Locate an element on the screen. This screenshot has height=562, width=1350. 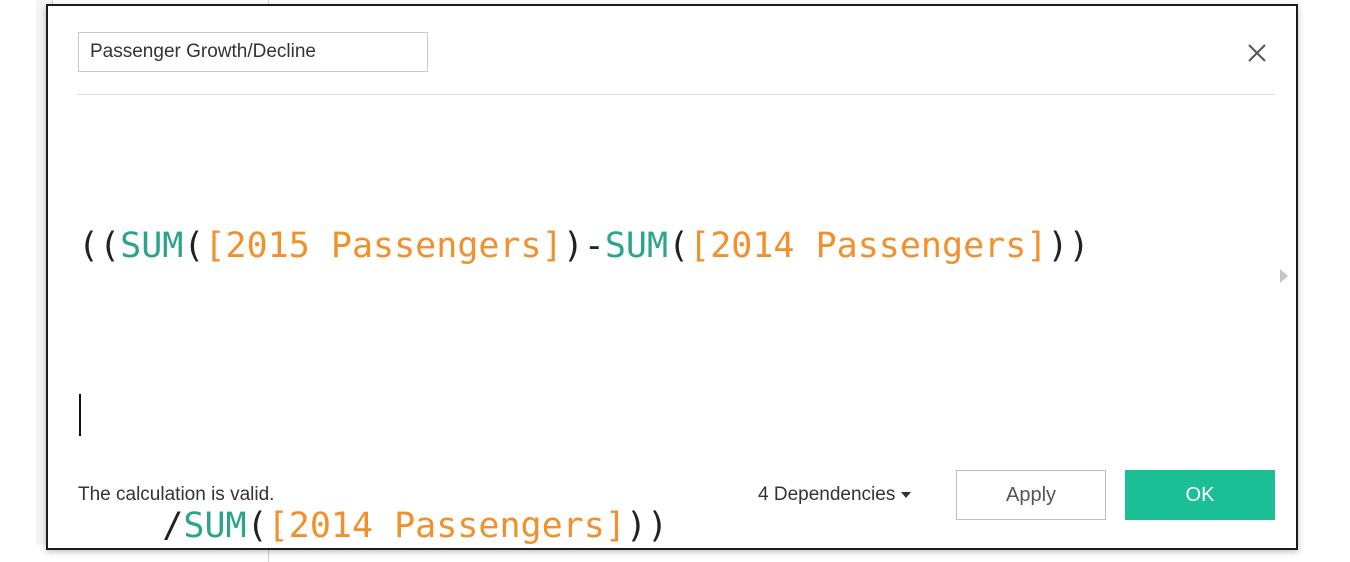
ok-button: OK is located at coordinates (1200, 495).